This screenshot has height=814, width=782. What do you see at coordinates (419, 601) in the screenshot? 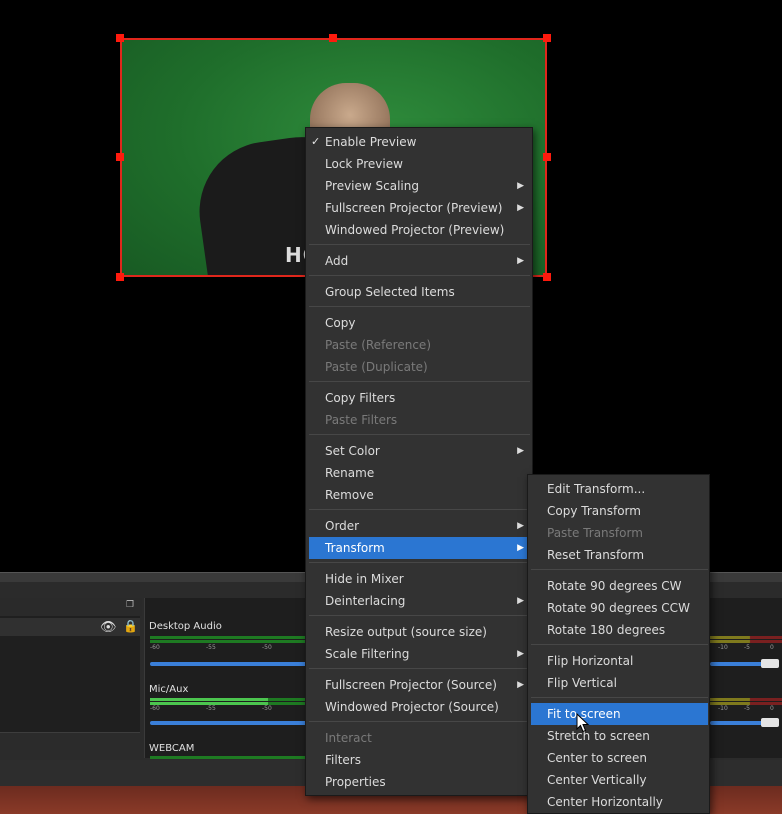
I see `menu-item-deinterlacing: Deinterlacing ▶` at bounding box center [419, 601].